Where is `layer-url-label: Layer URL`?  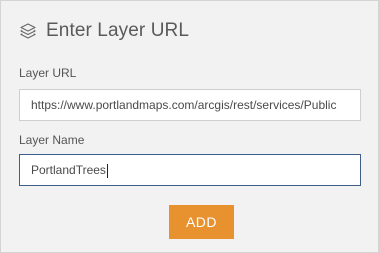
layer-url-label: Layer URL is located at coordinates (48, 73).